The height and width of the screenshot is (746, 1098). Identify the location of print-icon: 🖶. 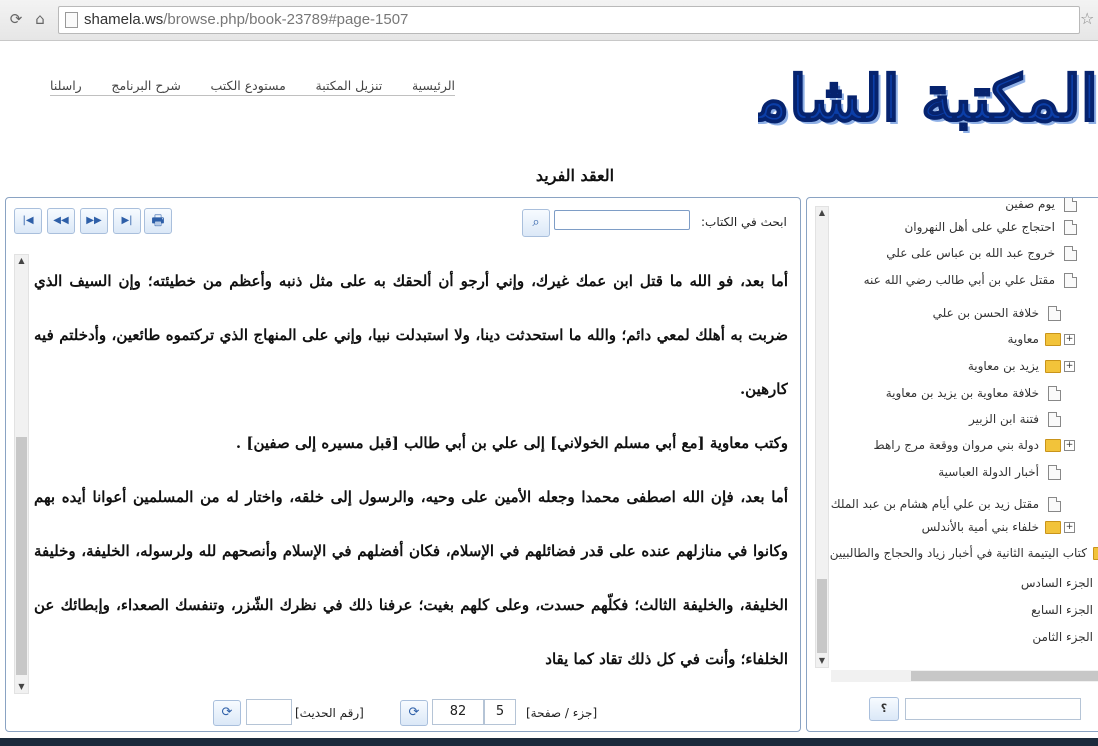
(158, 221).